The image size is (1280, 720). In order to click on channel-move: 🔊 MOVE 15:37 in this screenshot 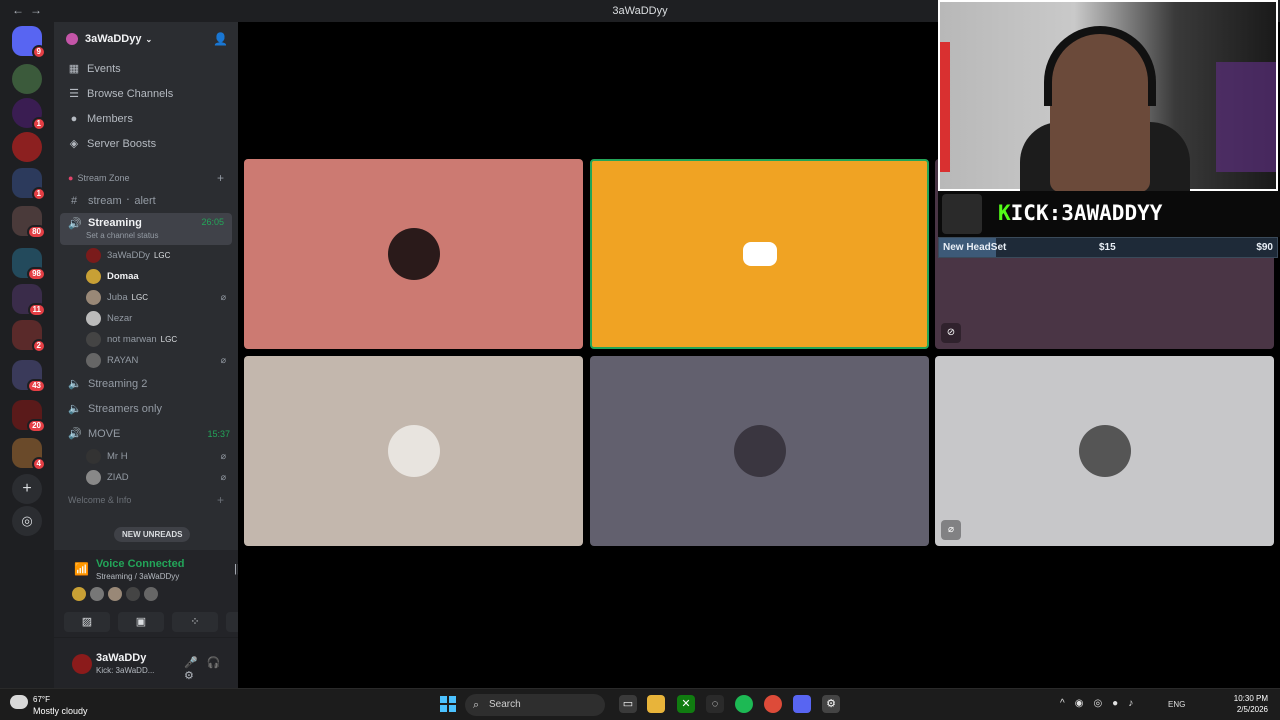, I will do `click(146, 433)`.